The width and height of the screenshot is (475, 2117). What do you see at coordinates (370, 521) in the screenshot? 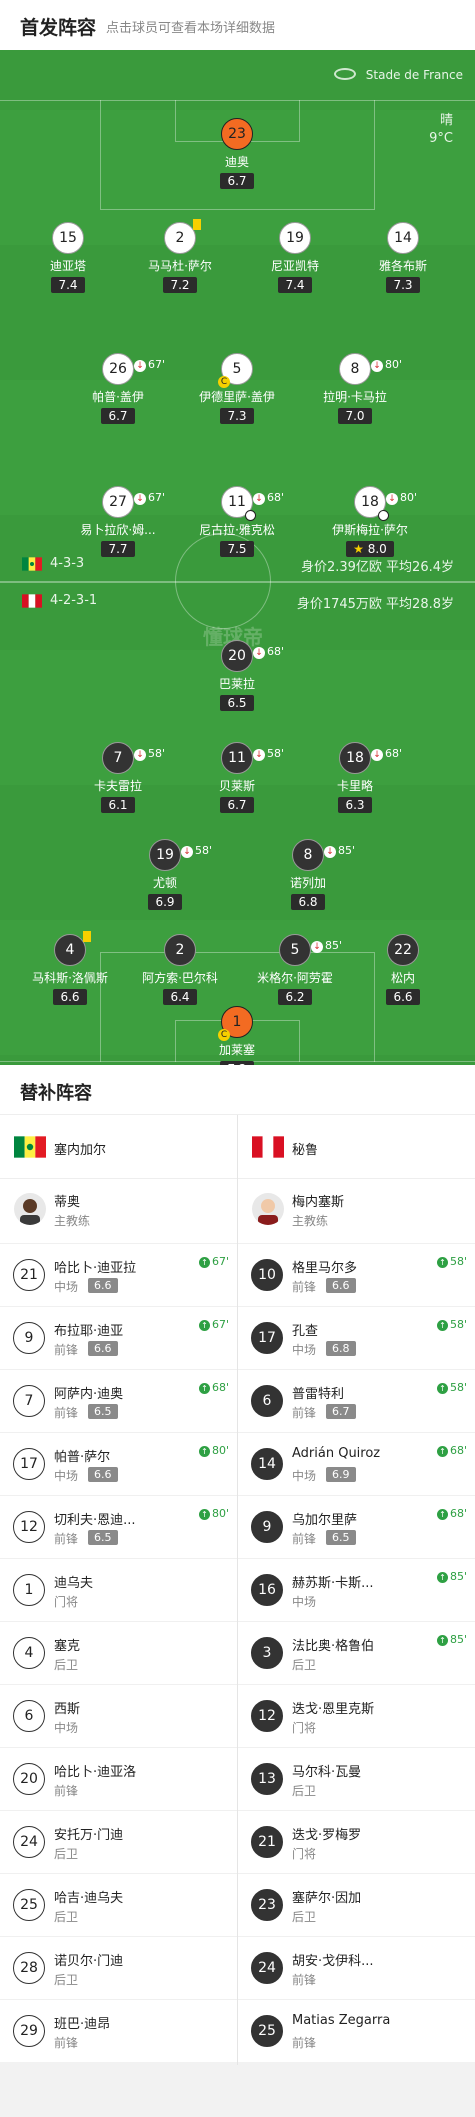
I see `home-player: 18 ↓ 80' 伊斯梅拉·萨尔 ★ 8.0` at bounding box center [370, 521].